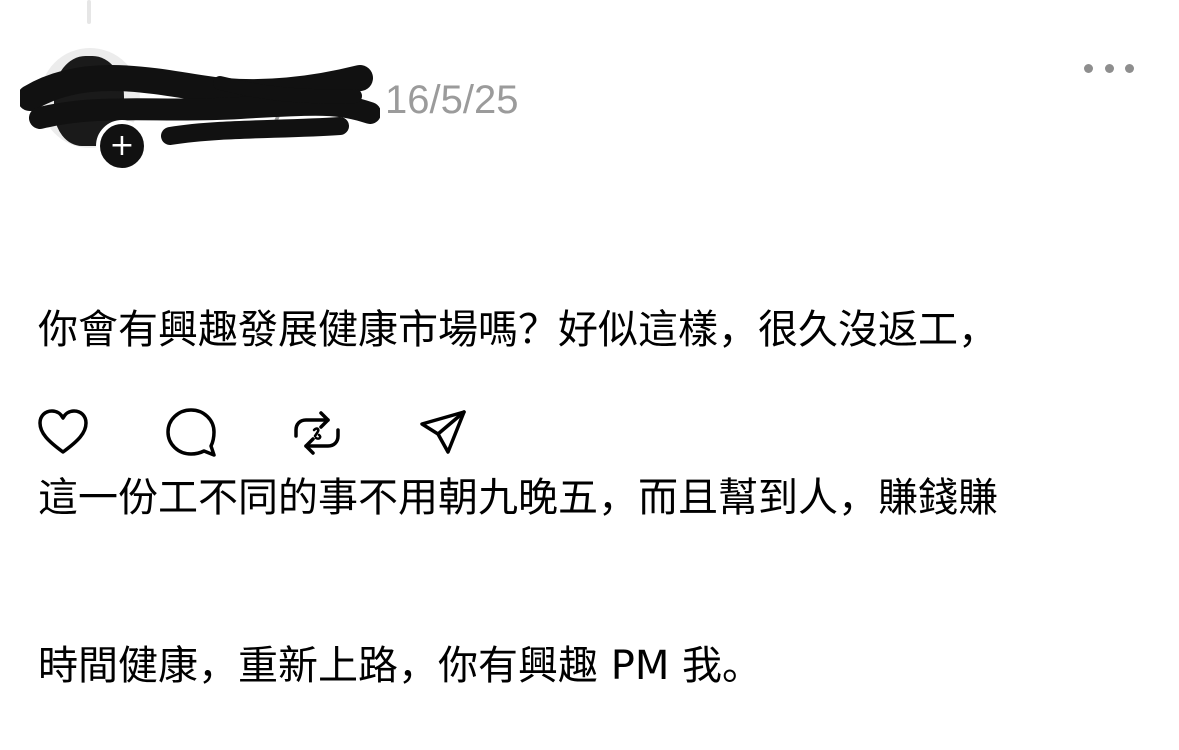 The width and height of the screenshot is (1179, 750). What do you see at coordinates (518, 330) in the screenshot?
I see `post-text-line: 你會有興趣發展健康市場嗎？好似這樣，很久沒返工，` at bounding box center [518, 330].